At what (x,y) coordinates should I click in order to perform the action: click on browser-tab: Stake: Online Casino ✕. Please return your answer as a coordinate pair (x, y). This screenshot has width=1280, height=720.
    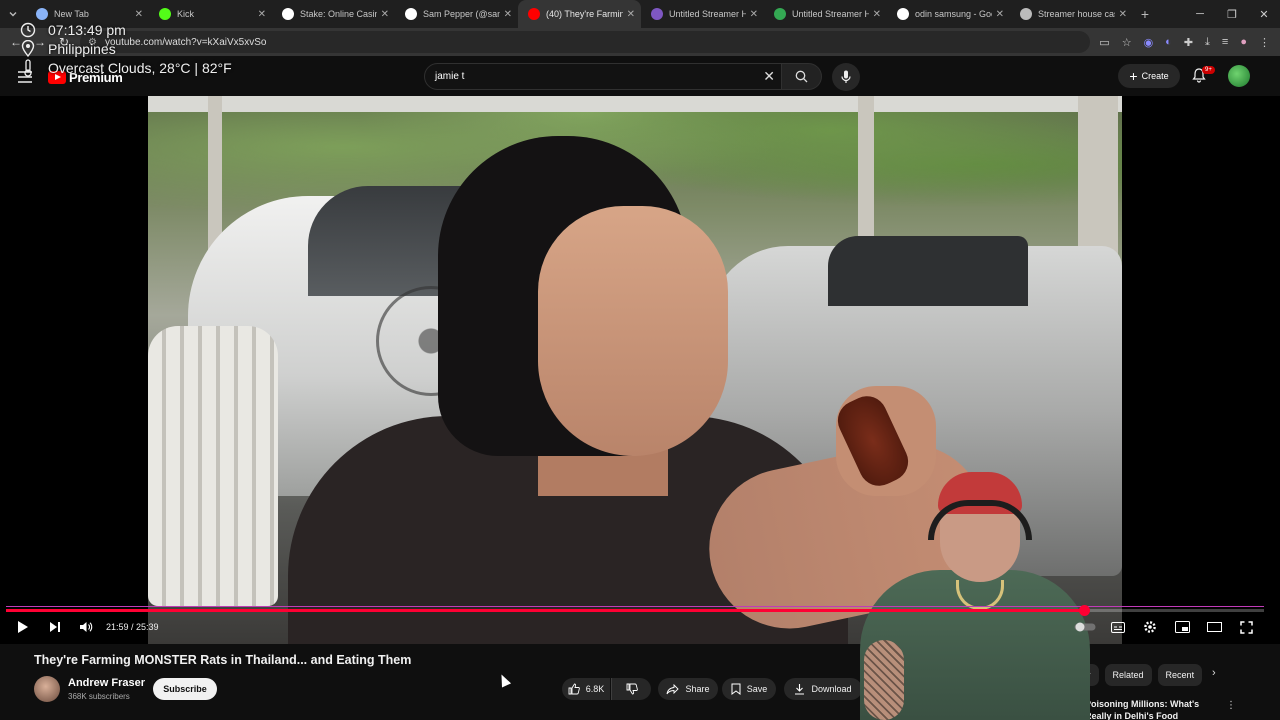
    Looking at the image, I should click on (333, 14).